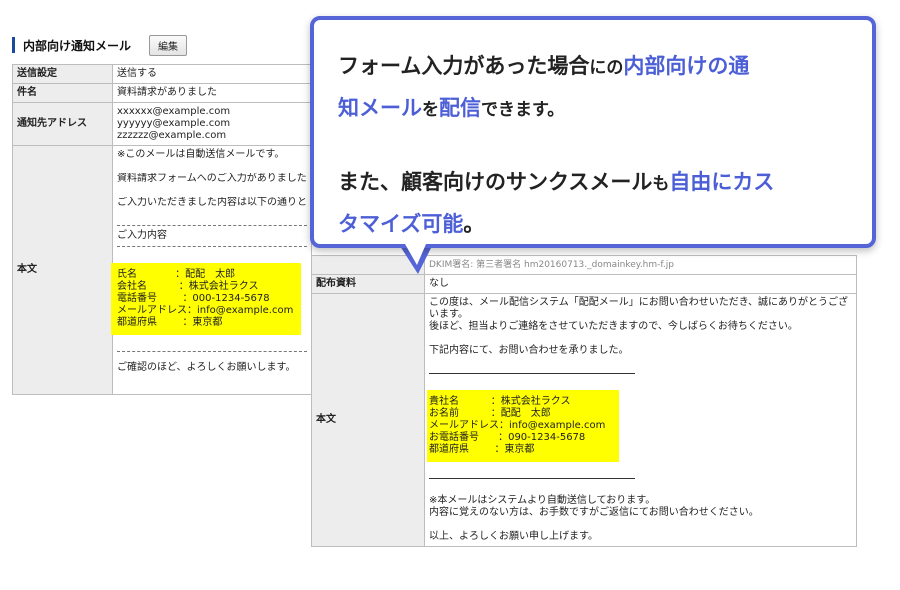 The image size is (900, 590). Describe the element at coordinates (62, 124) in the screenshot. I see `recipients-label: 通知先アドレス` at that location.